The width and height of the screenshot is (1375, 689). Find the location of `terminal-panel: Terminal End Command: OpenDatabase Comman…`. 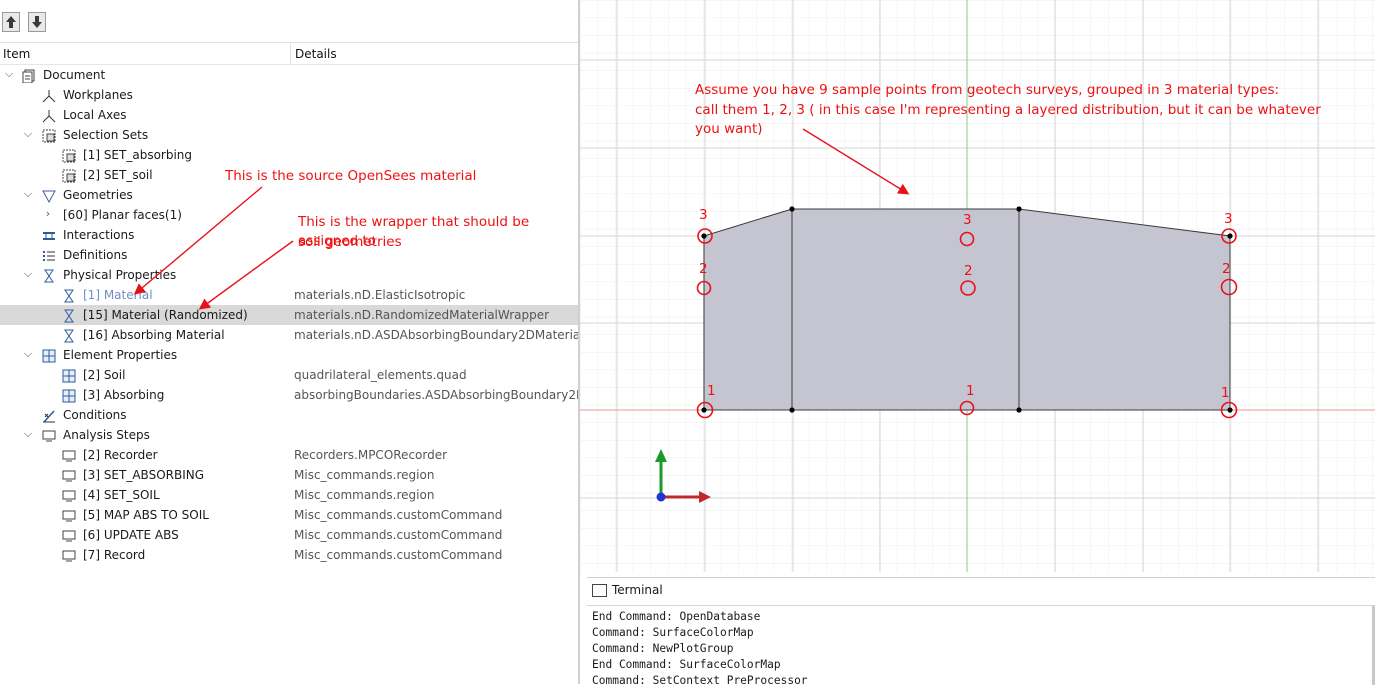

terminal-panel: Terminal End Command: OpenDatabase Comman… is located at coordinates (981, 632).